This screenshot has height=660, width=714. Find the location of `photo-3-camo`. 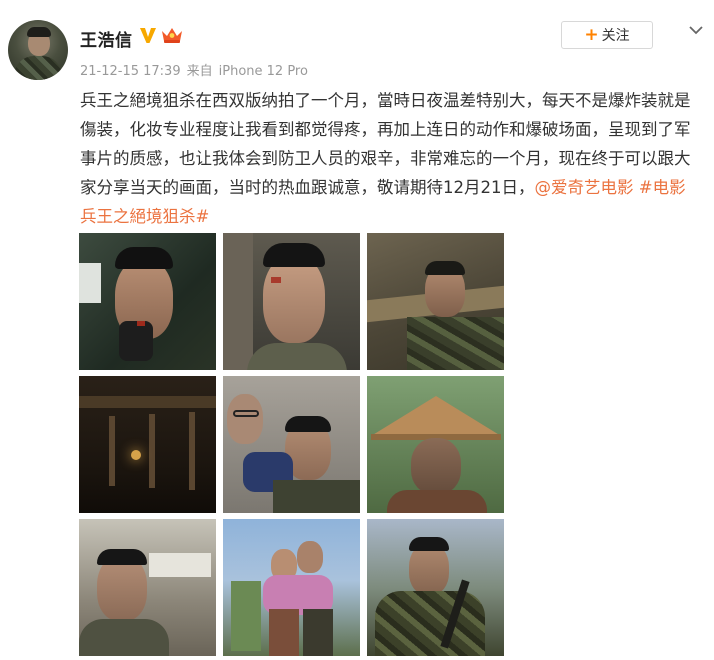

photo-3-camo is located at coordinates (455, 343).